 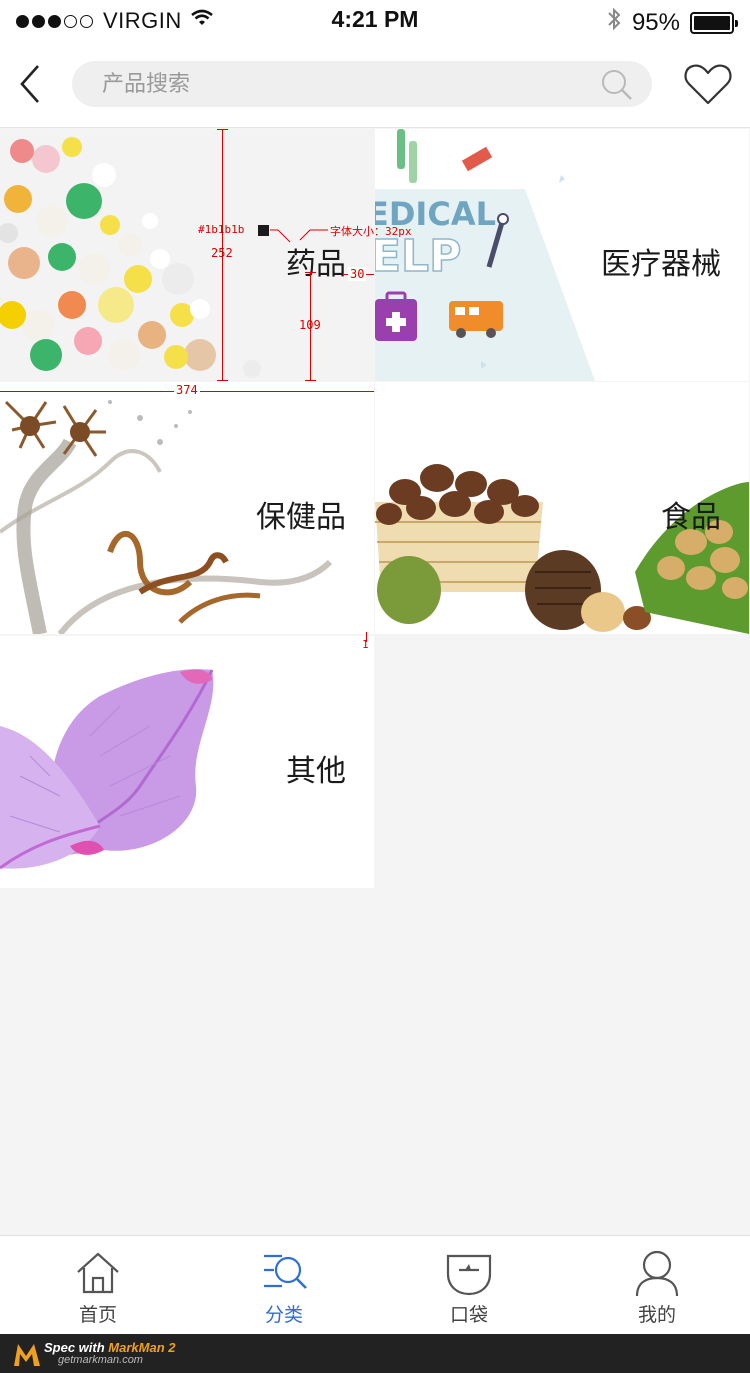 I want to click on search-icon, so click(x=617, y=85).